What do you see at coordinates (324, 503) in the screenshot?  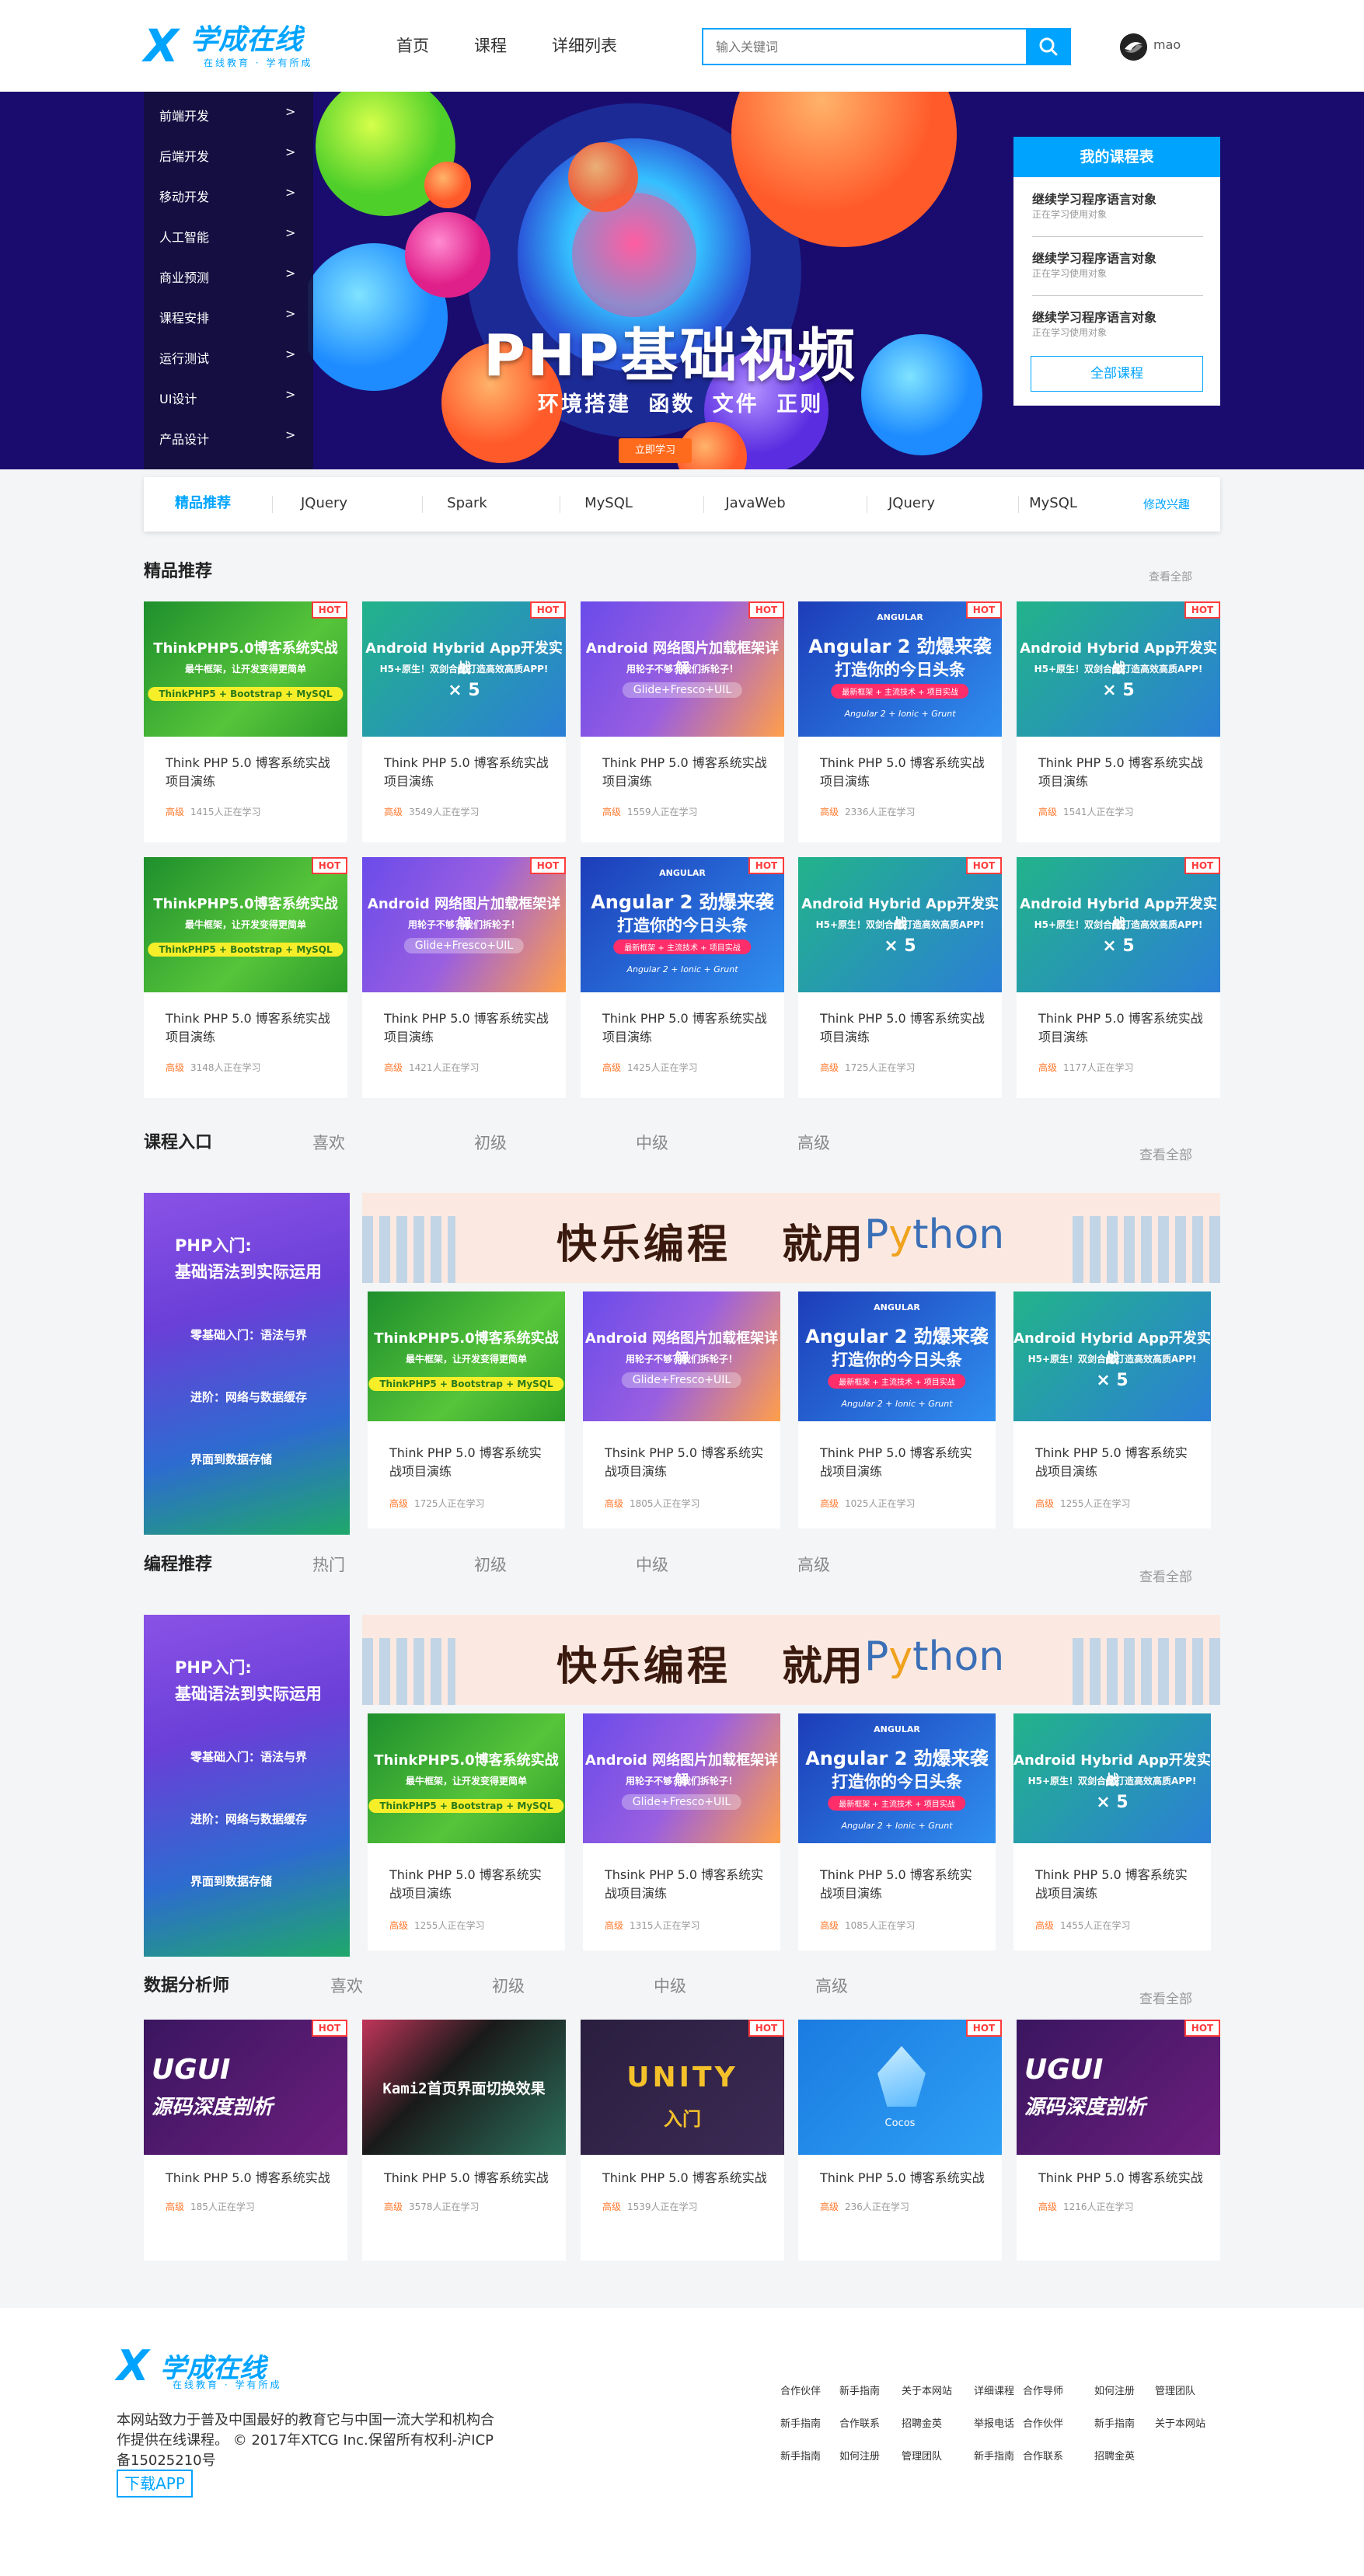 I see `tab-jquery: JQuery` at bounding box center [324, 503].